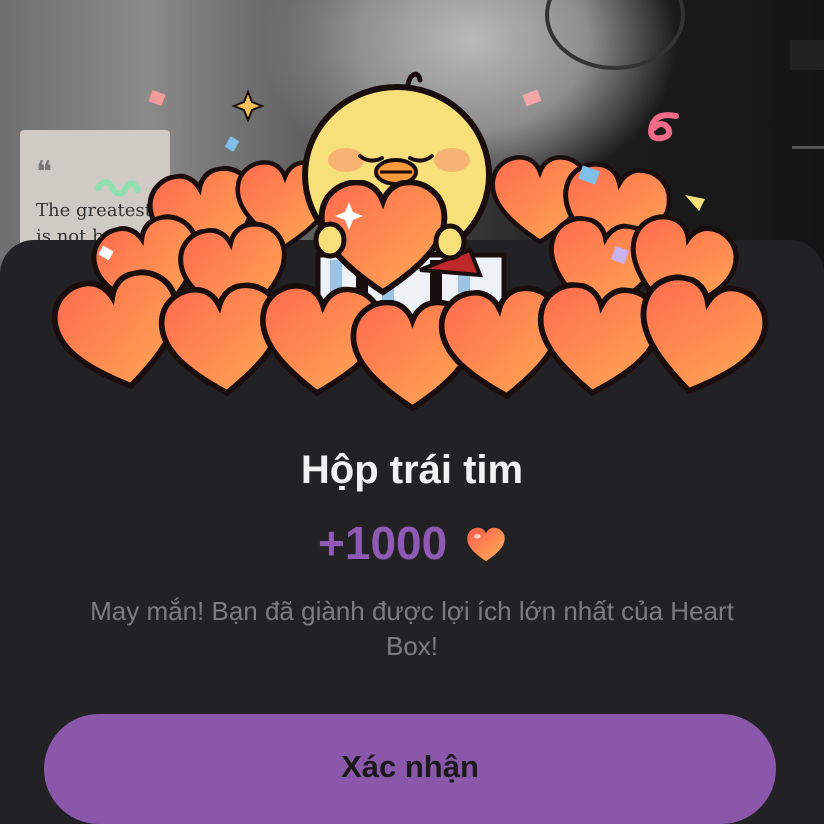  What do you see at coordinates (412, 470) in the screenshot?
I see `dialog-title: Hộp trái tim` at bounding box center [412, 470].